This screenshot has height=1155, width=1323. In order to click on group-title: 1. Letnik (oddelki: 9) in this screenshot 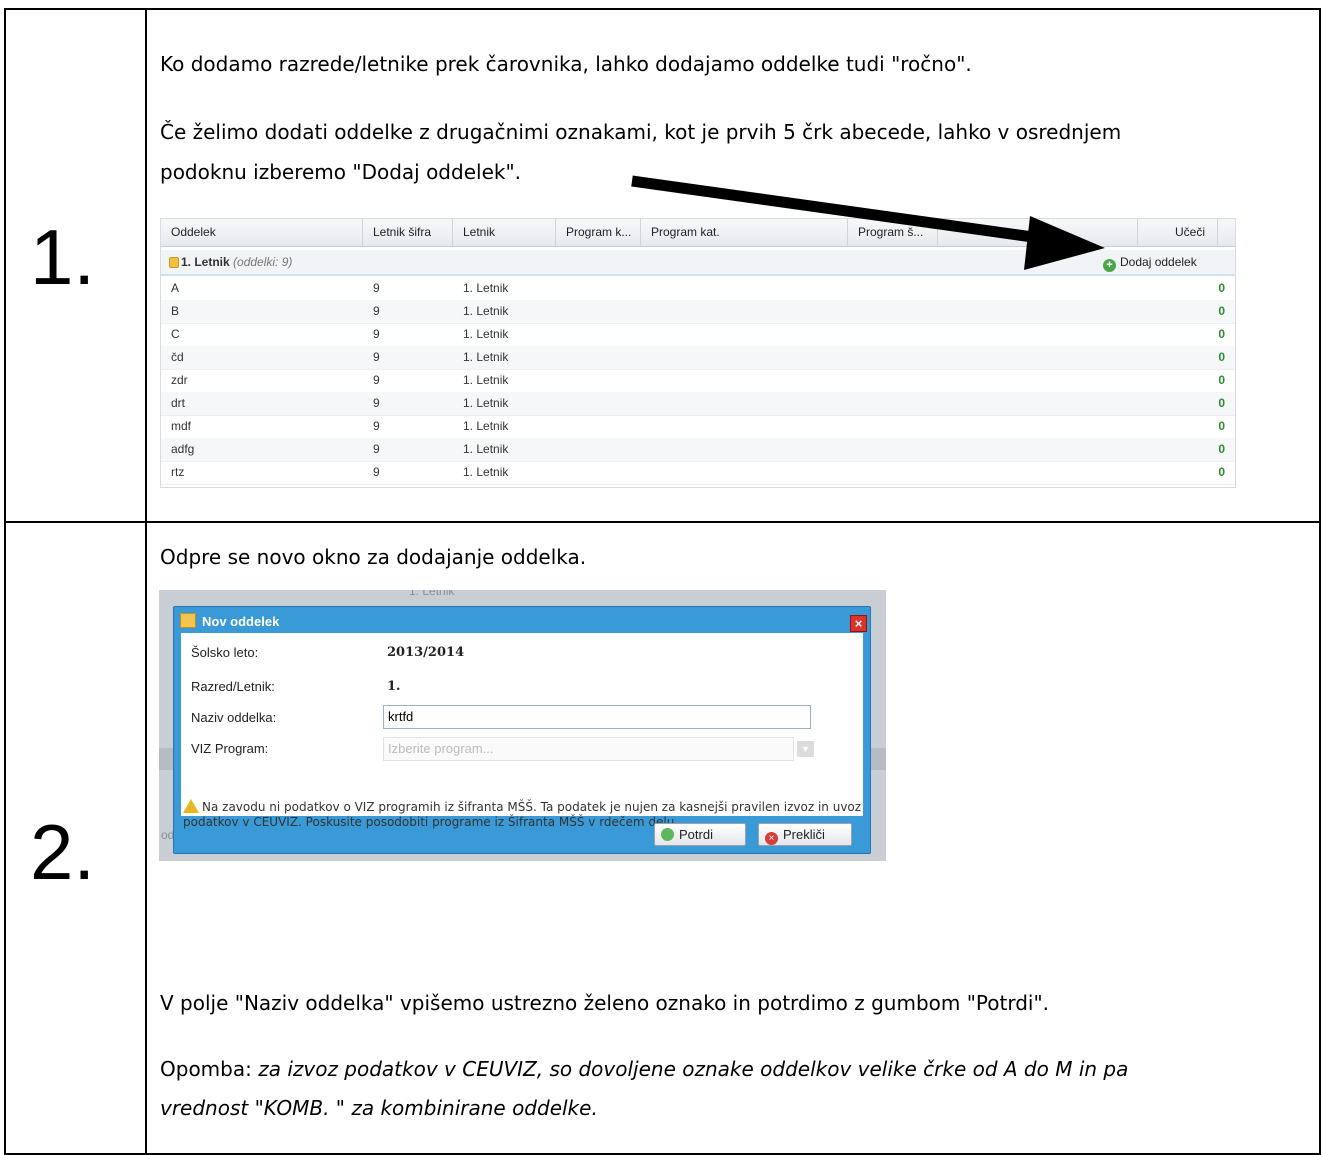, I will do `click(237, 262)`.